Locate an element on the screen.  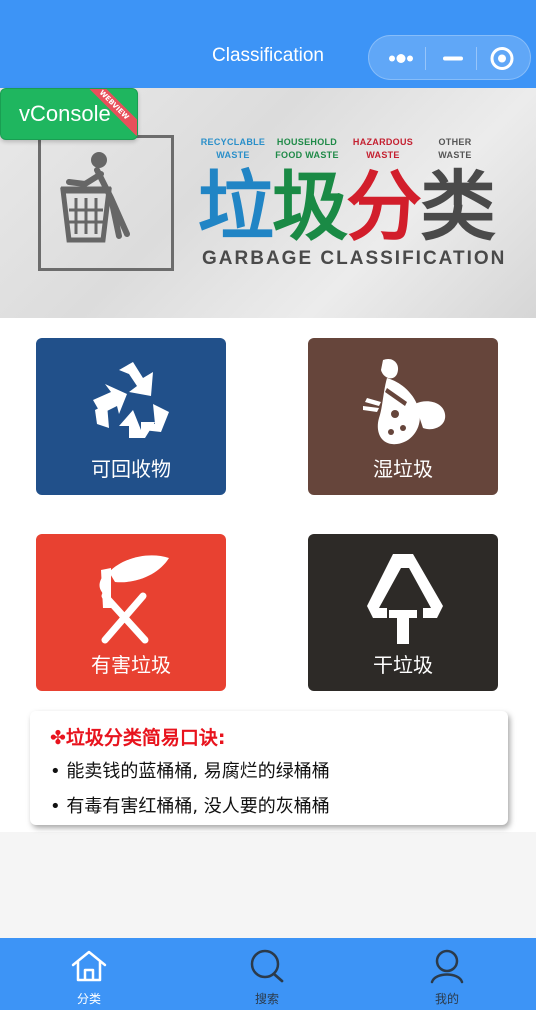
more-button is located at coordinates (400, 58).